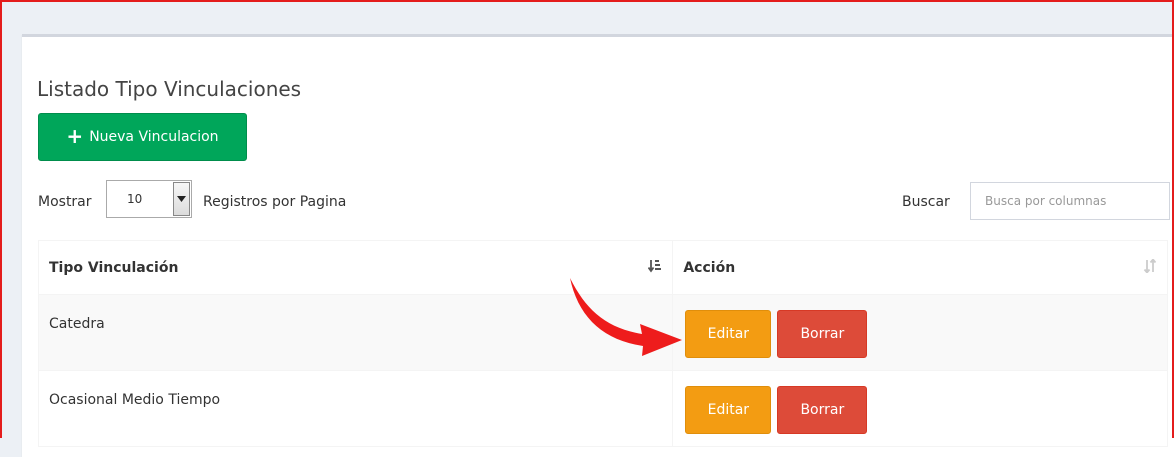 This screenshot has height=457, width=1174. I want to click on records-per-page-select: 10, so click(149, 199).